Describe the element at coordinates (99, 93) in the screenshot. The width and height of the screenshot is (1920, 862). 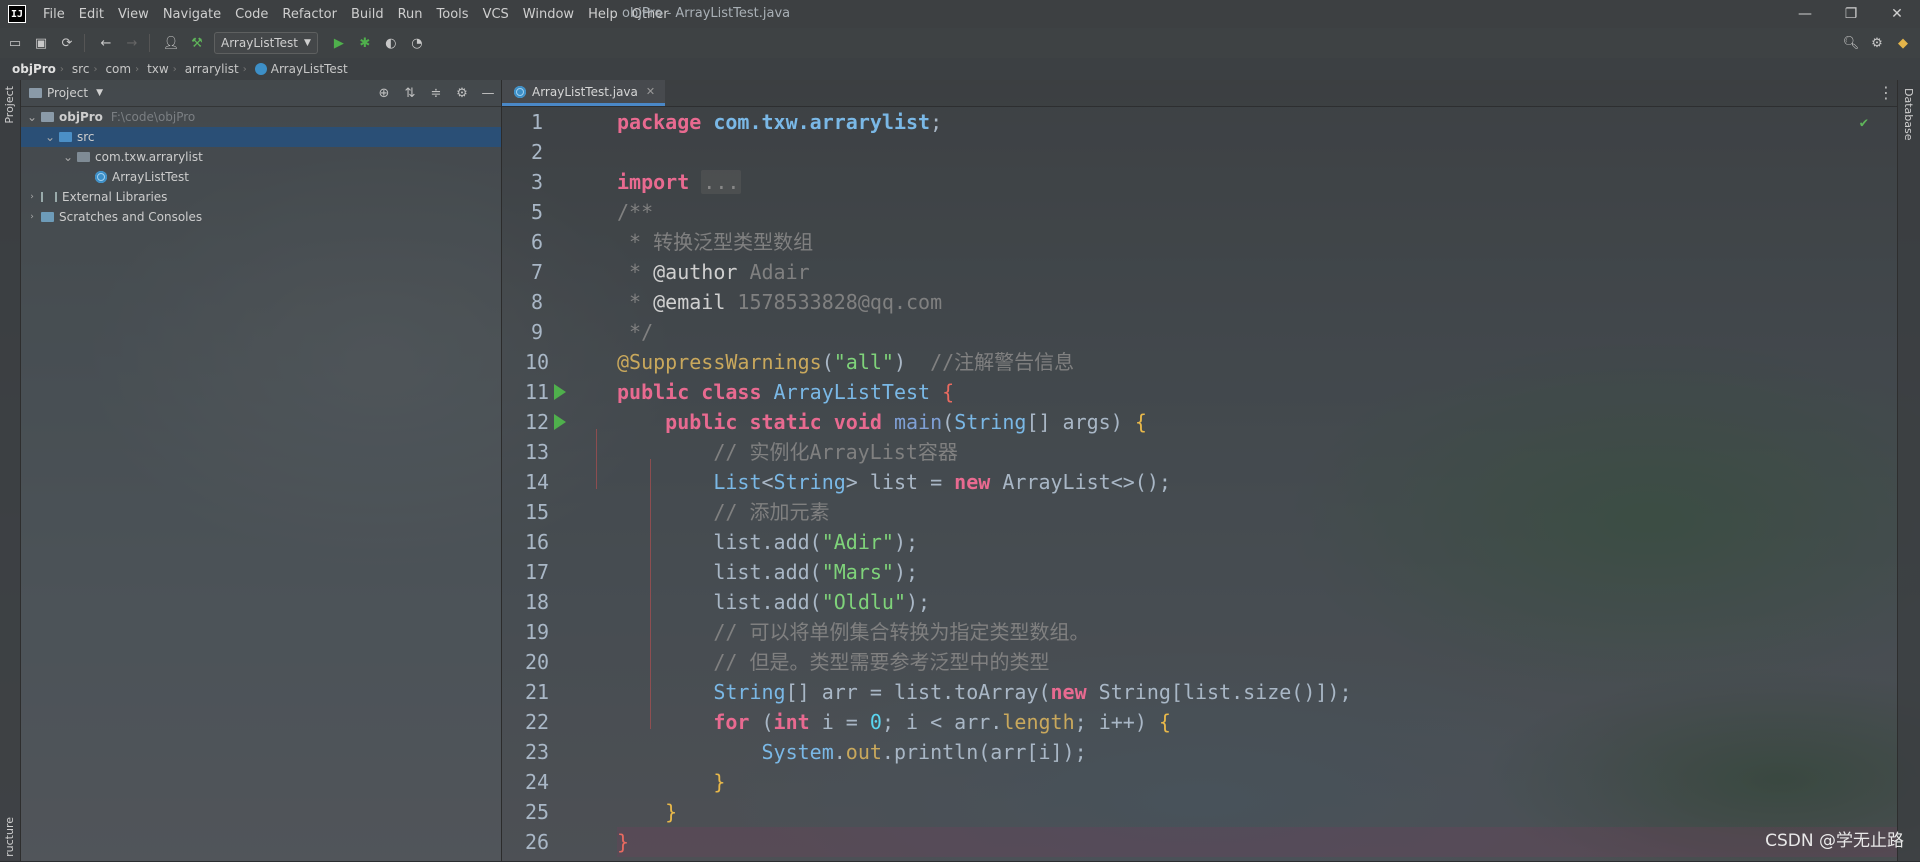
I see `chevron-down-icon: ▼` at that location.